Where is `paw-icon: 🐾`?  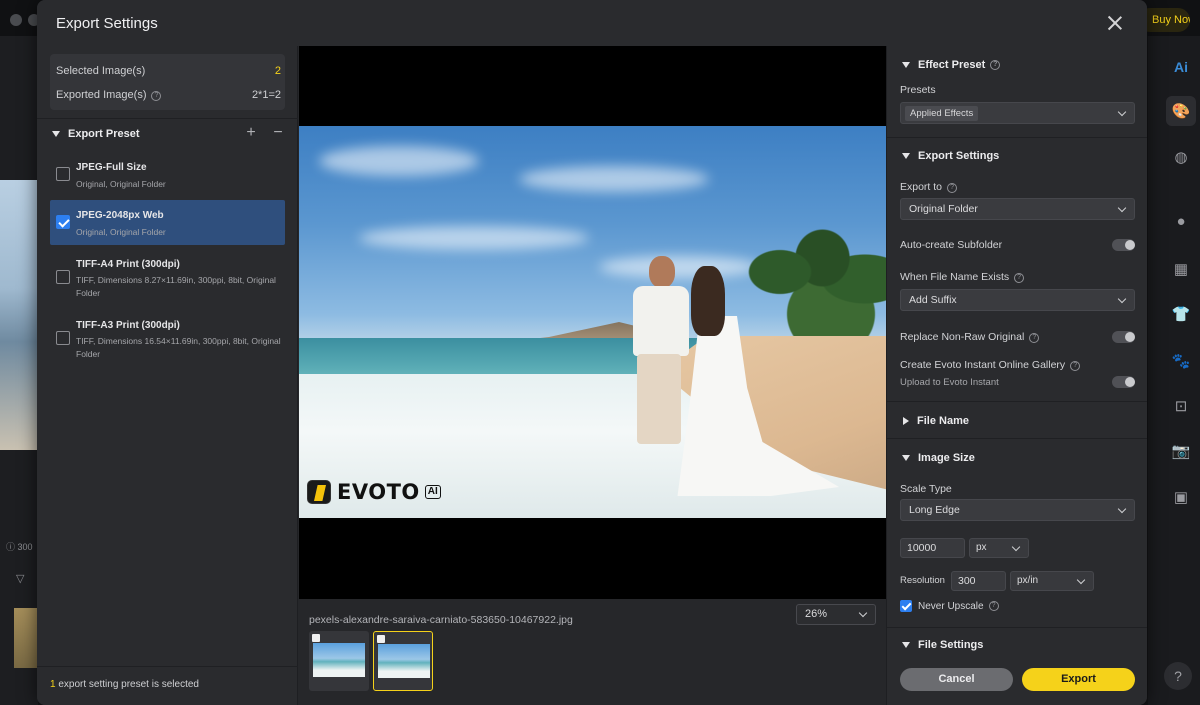
paw-icon: 🐾 is located at coordinates (1181, 361).